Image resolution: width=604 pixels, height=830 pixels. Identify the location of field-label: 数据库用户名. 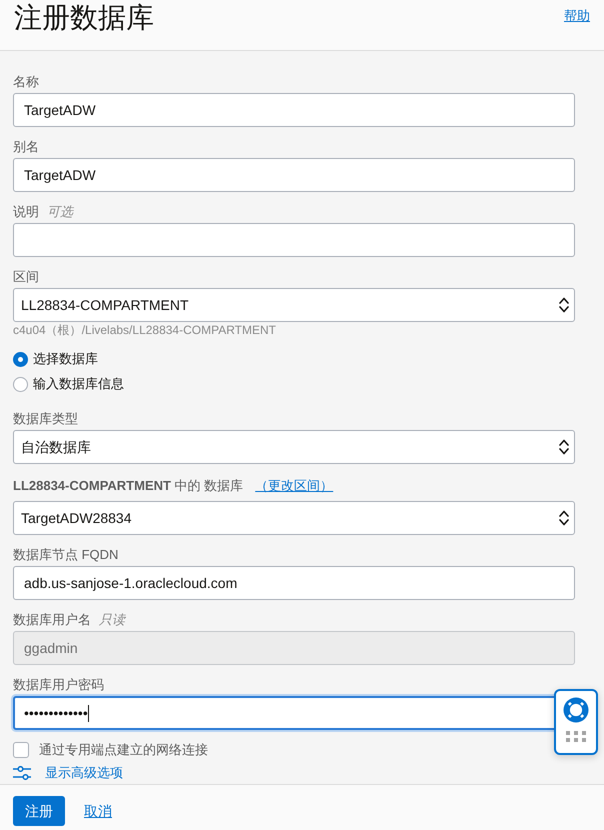
(52, 620).